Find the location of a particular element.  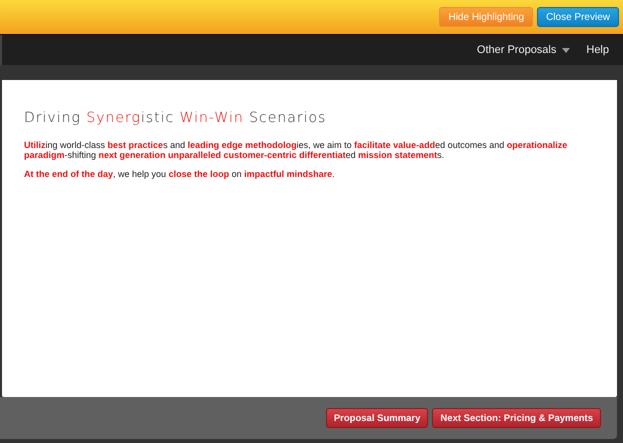

section-button: Next Section: Pricing & Payments is located at coordinates (516, 418).